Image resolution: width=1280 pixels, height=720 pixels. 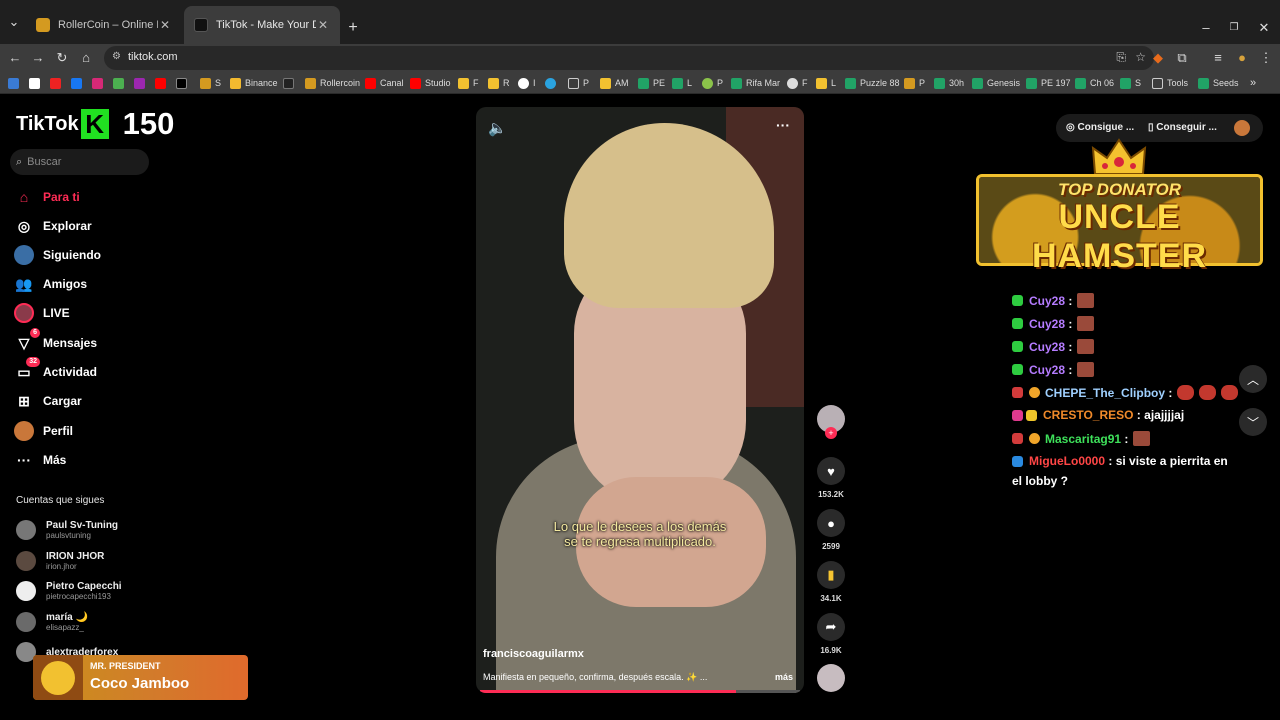 I want to click on reload-icon: ↻, so click(x=62, y=58).